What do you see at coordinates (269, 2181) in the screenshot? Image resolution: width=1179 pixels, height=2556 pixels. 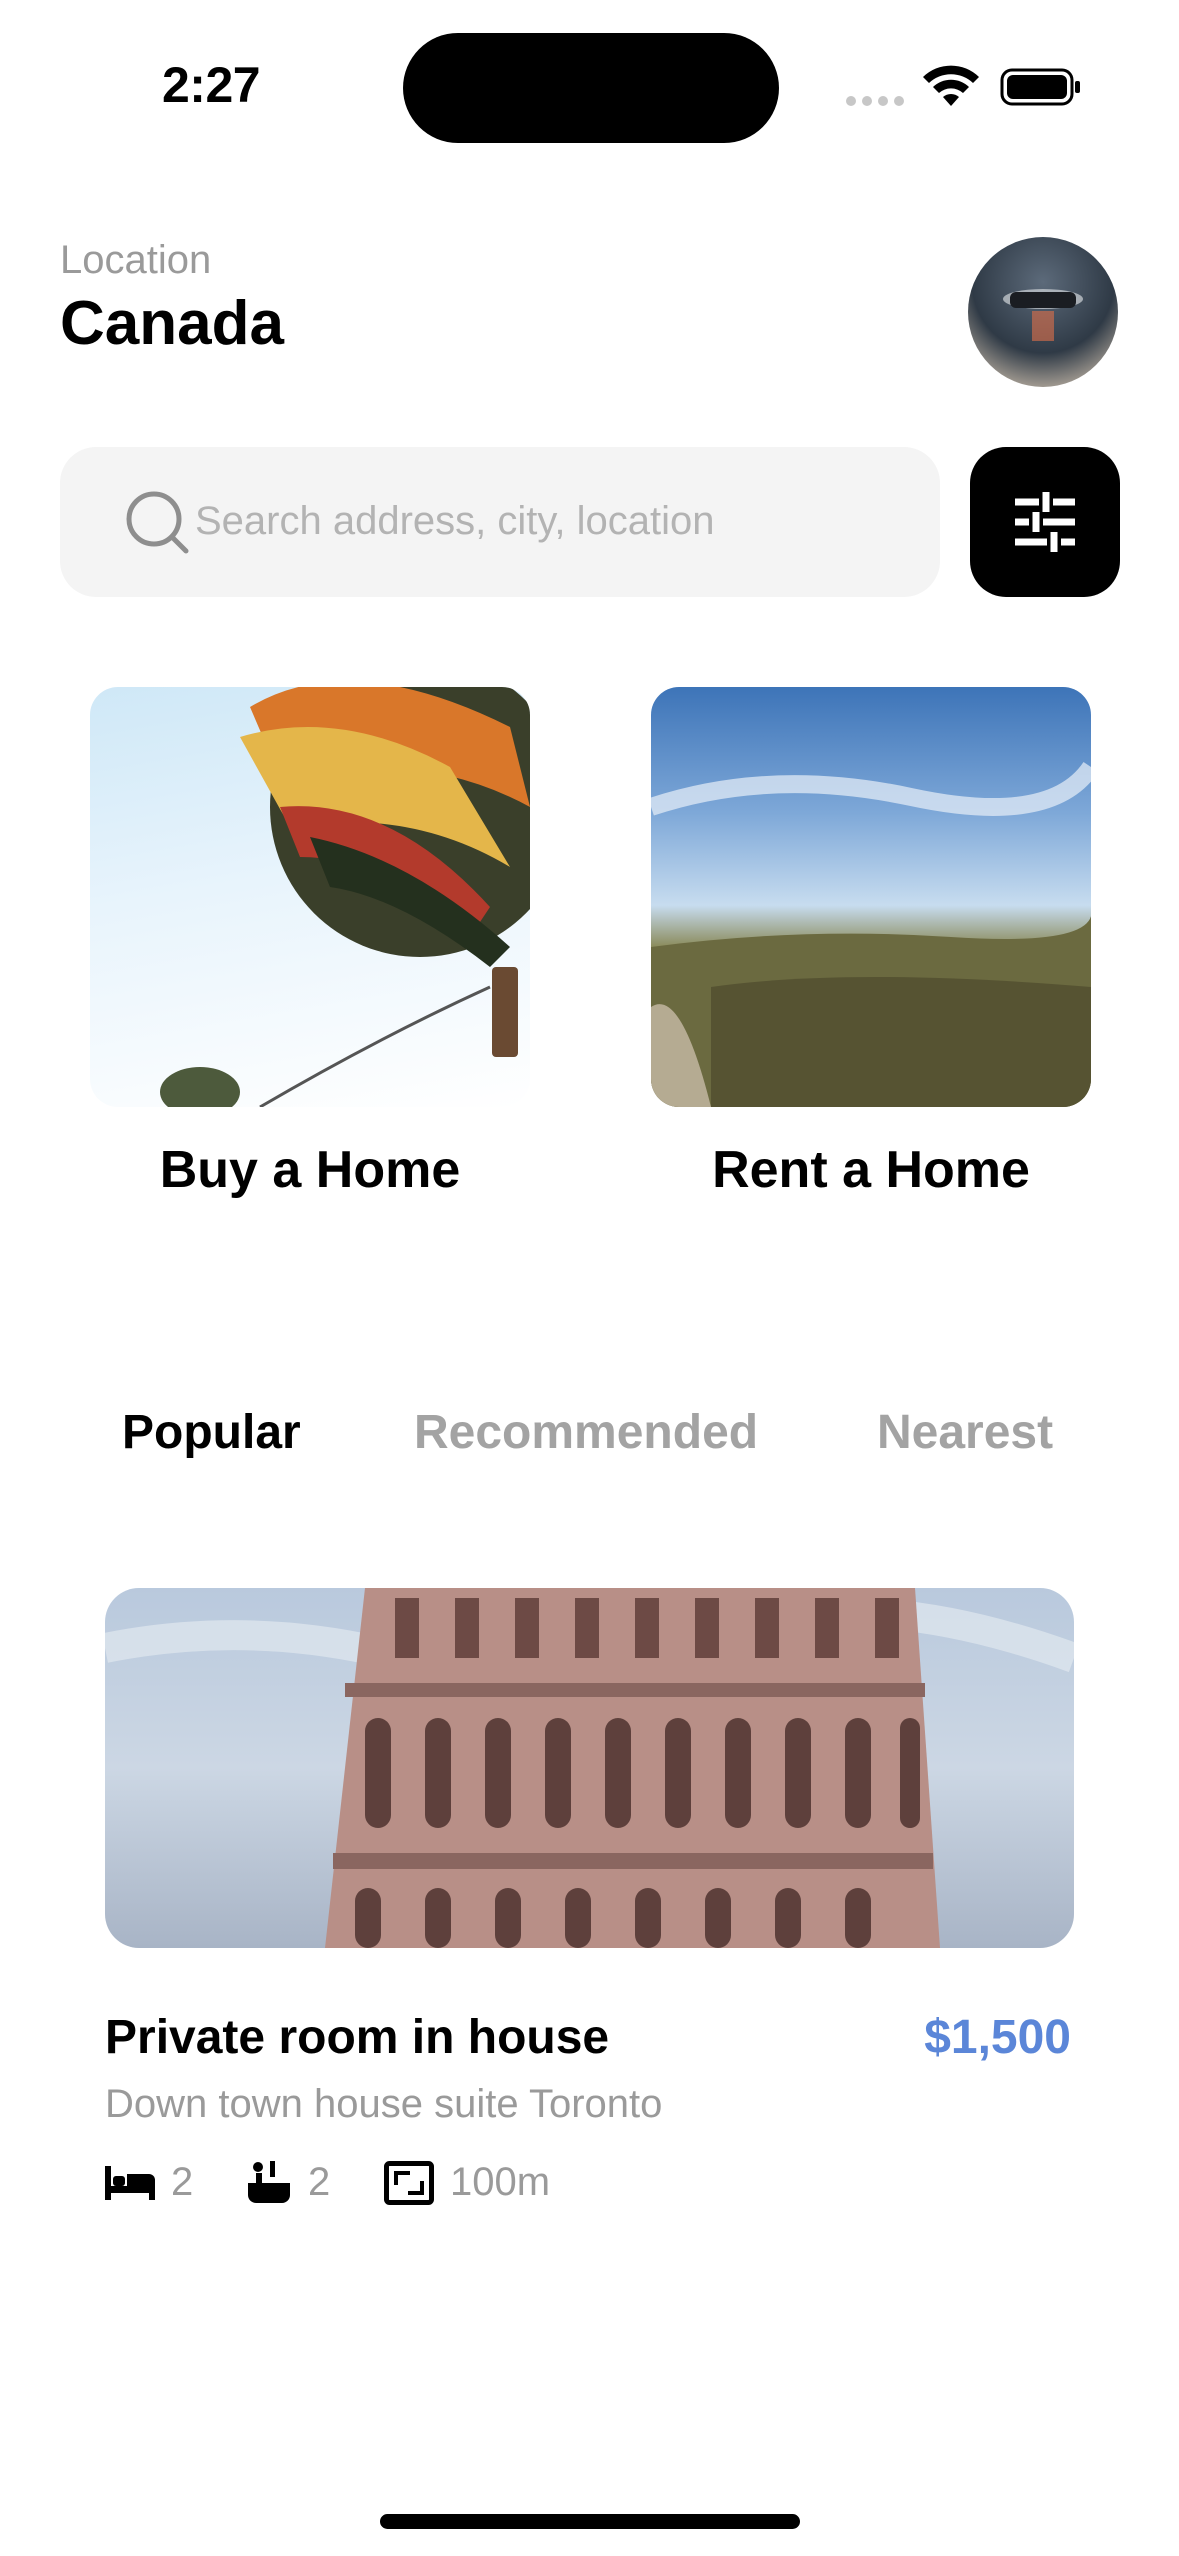 I see `bathtub-icon` at bounding box center [269, 2181].